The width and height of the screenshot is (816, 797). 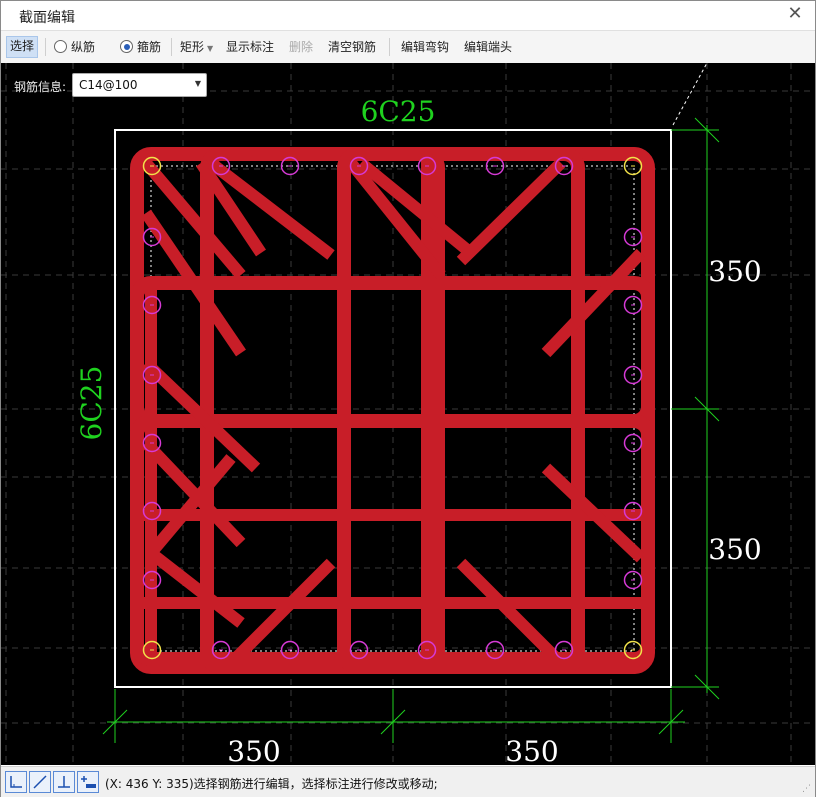 What do you see at coordinates (108, 85) in the screenshot?
I see `rebar-info-value: C14@100` at bounding box center [108, 85].